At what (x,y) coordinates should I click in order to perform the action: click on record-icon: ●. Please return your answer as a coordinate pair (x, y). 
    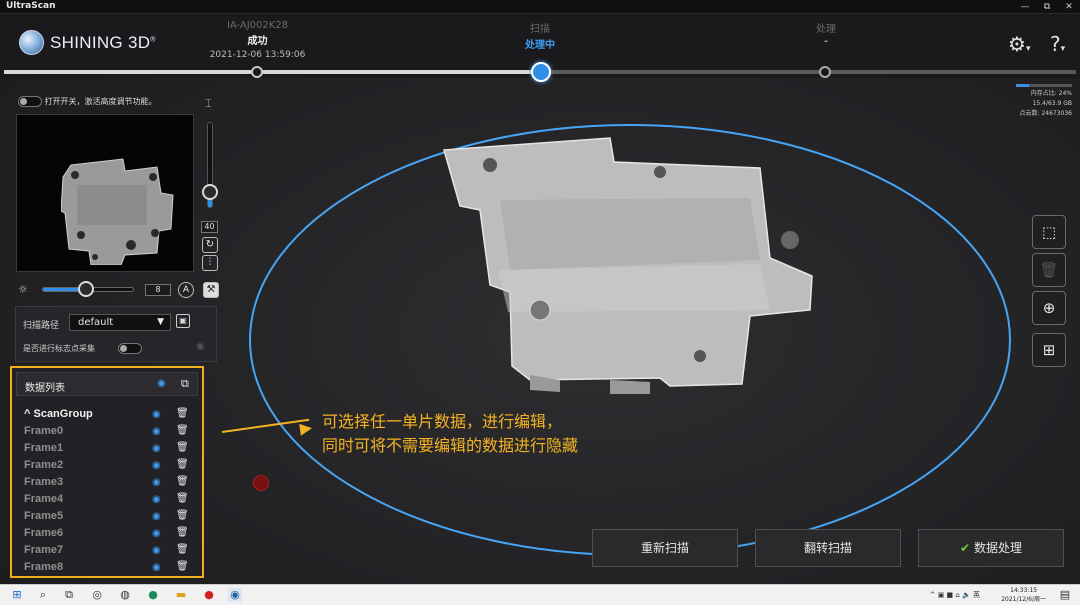
    Looking at the image, I should click on (209, 595).